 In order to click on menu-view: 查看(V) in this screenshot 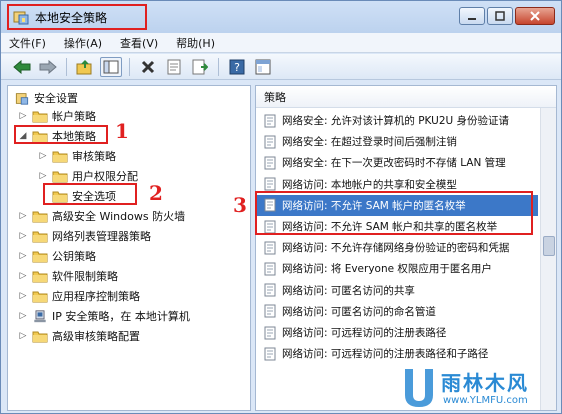, I will do `click(139, 43)`.